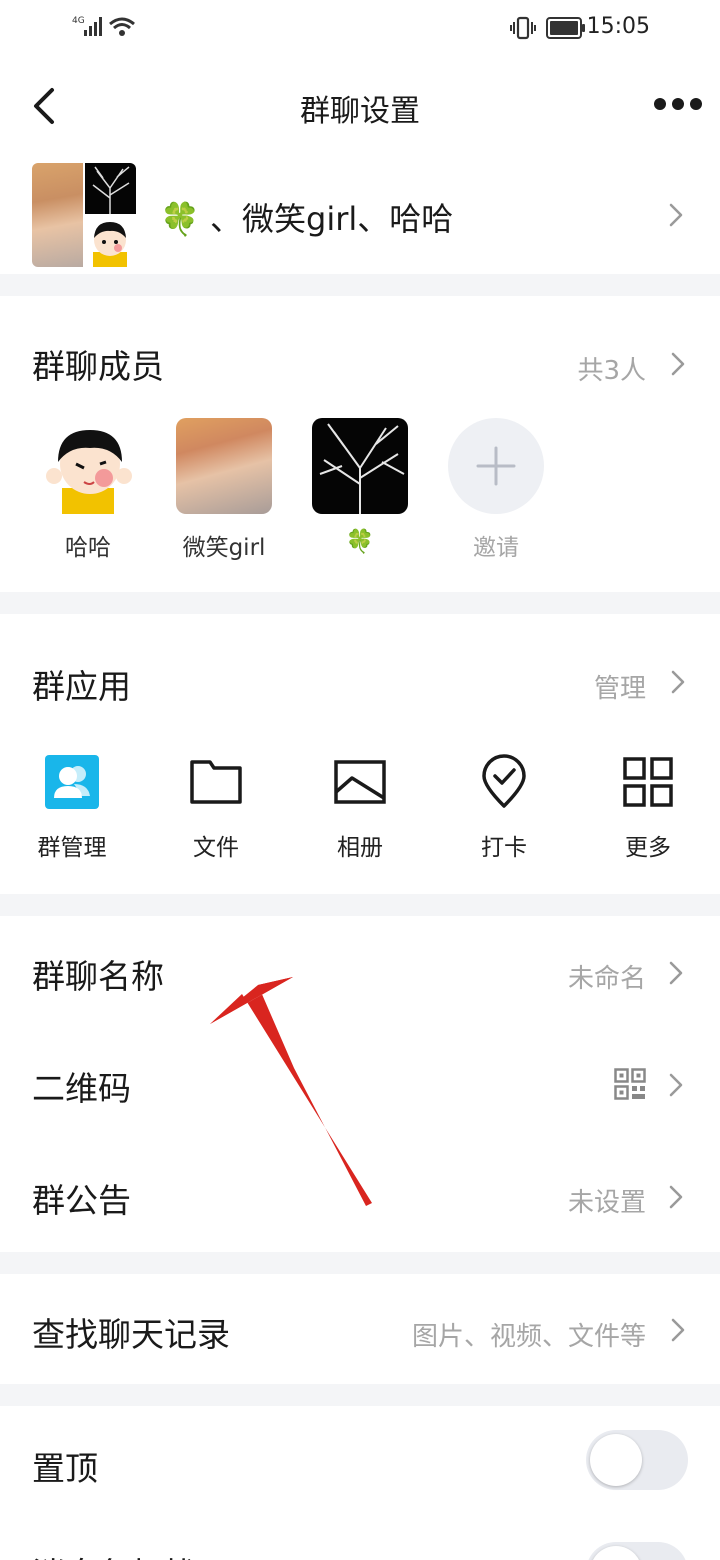 This screenshot has width=720, height=1560. I want to click on grid-more-icon, so click(648, 782).